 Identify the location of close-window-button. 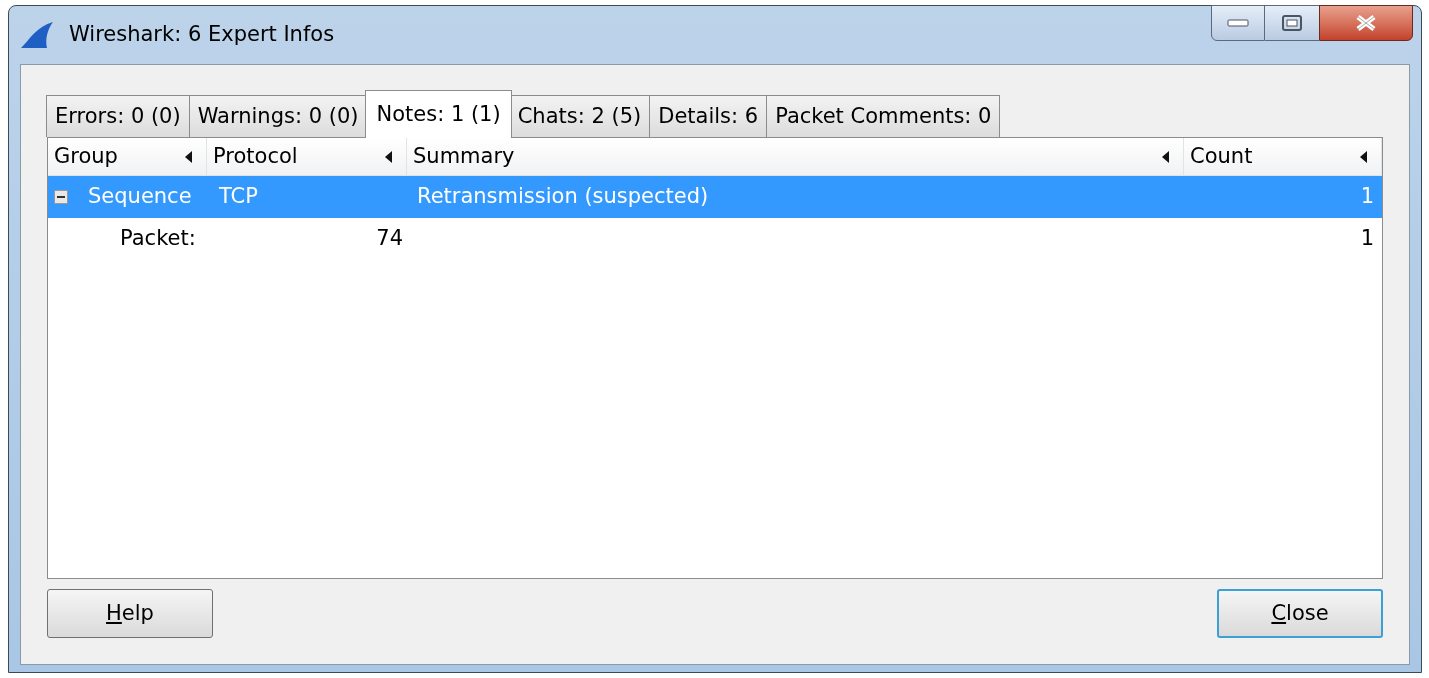
(1366, 23).